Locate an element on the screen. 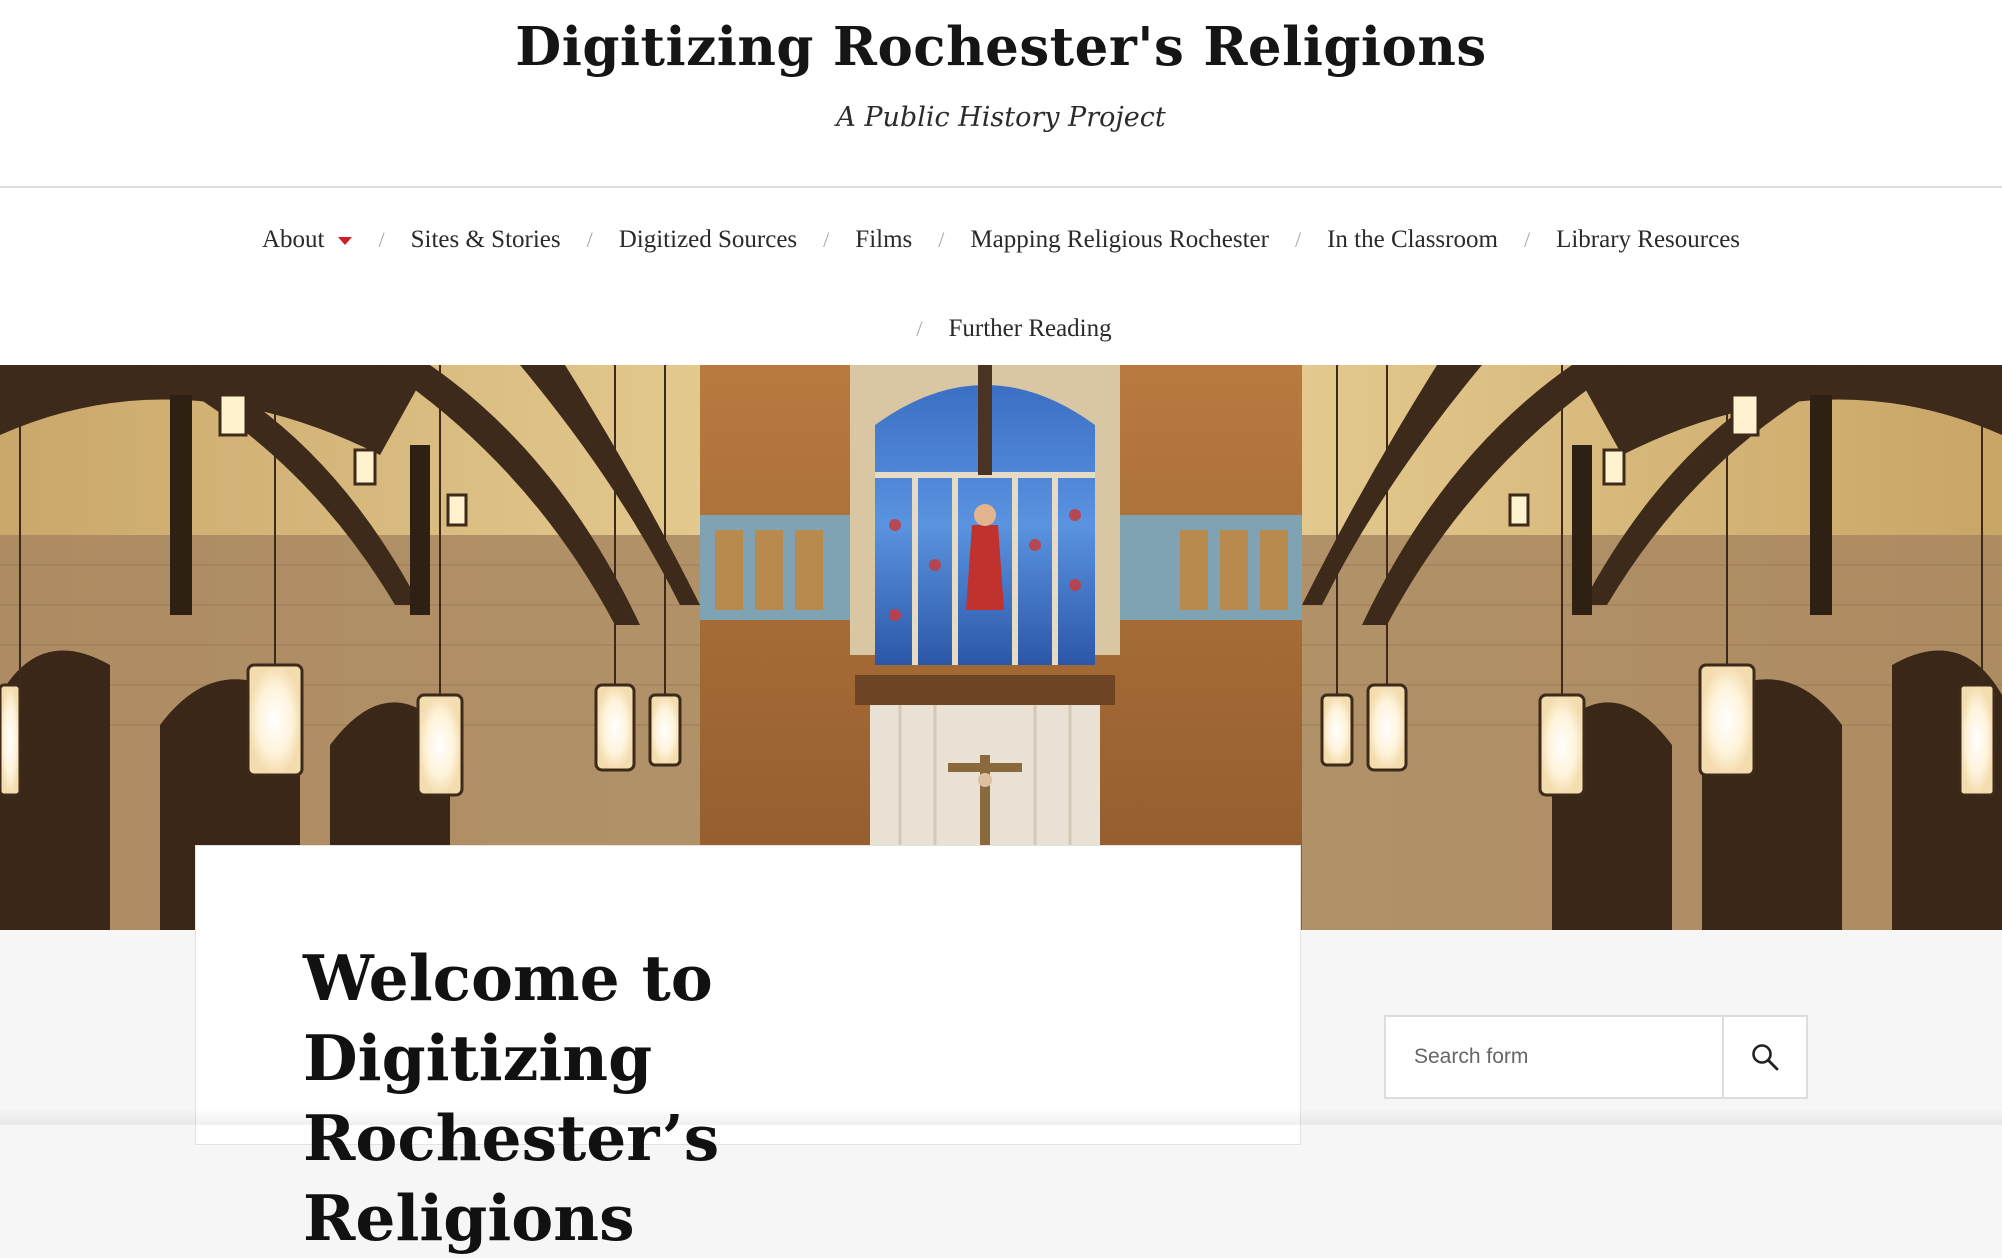 The height and width of the screenshot is (1258, 2002). search-button is located at coordinates (1764, 1057).